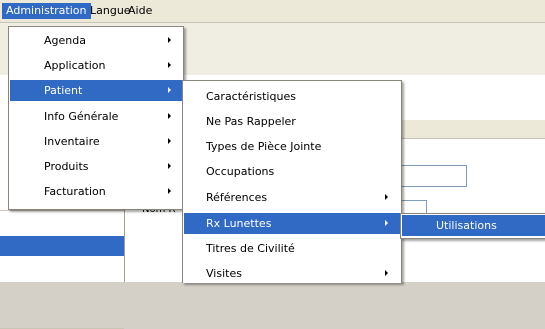  What do you see at coordinates (466, 225) in the screenshot?
I see `menu-item-label: Utilisations` at bounding box center [466, 225].